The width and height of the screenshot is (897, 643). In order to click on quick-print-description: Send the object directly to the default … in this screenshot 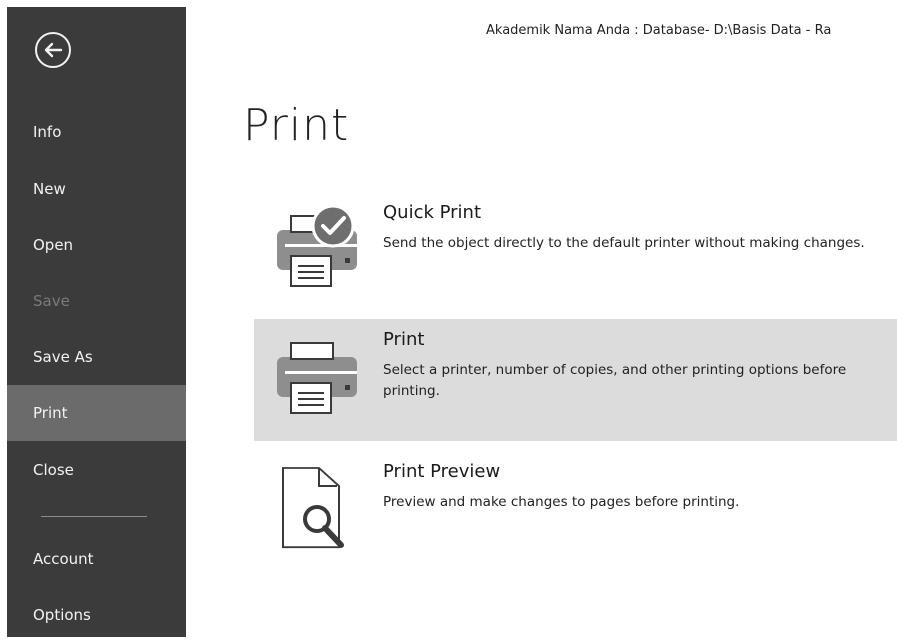, I will do `click(624, 243)`.